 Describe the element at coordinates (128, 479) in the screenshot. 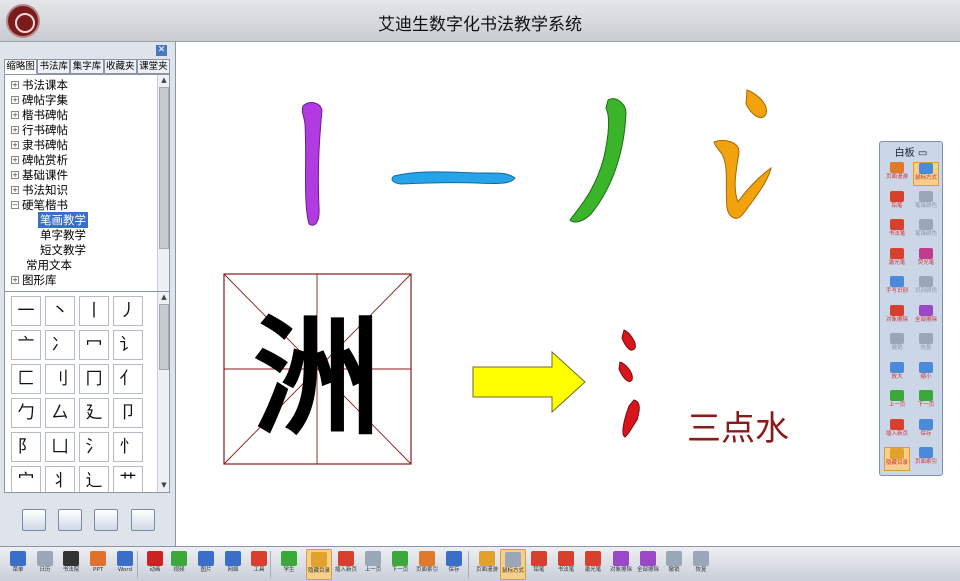

I see `stroke-cell: 艹` at that location.